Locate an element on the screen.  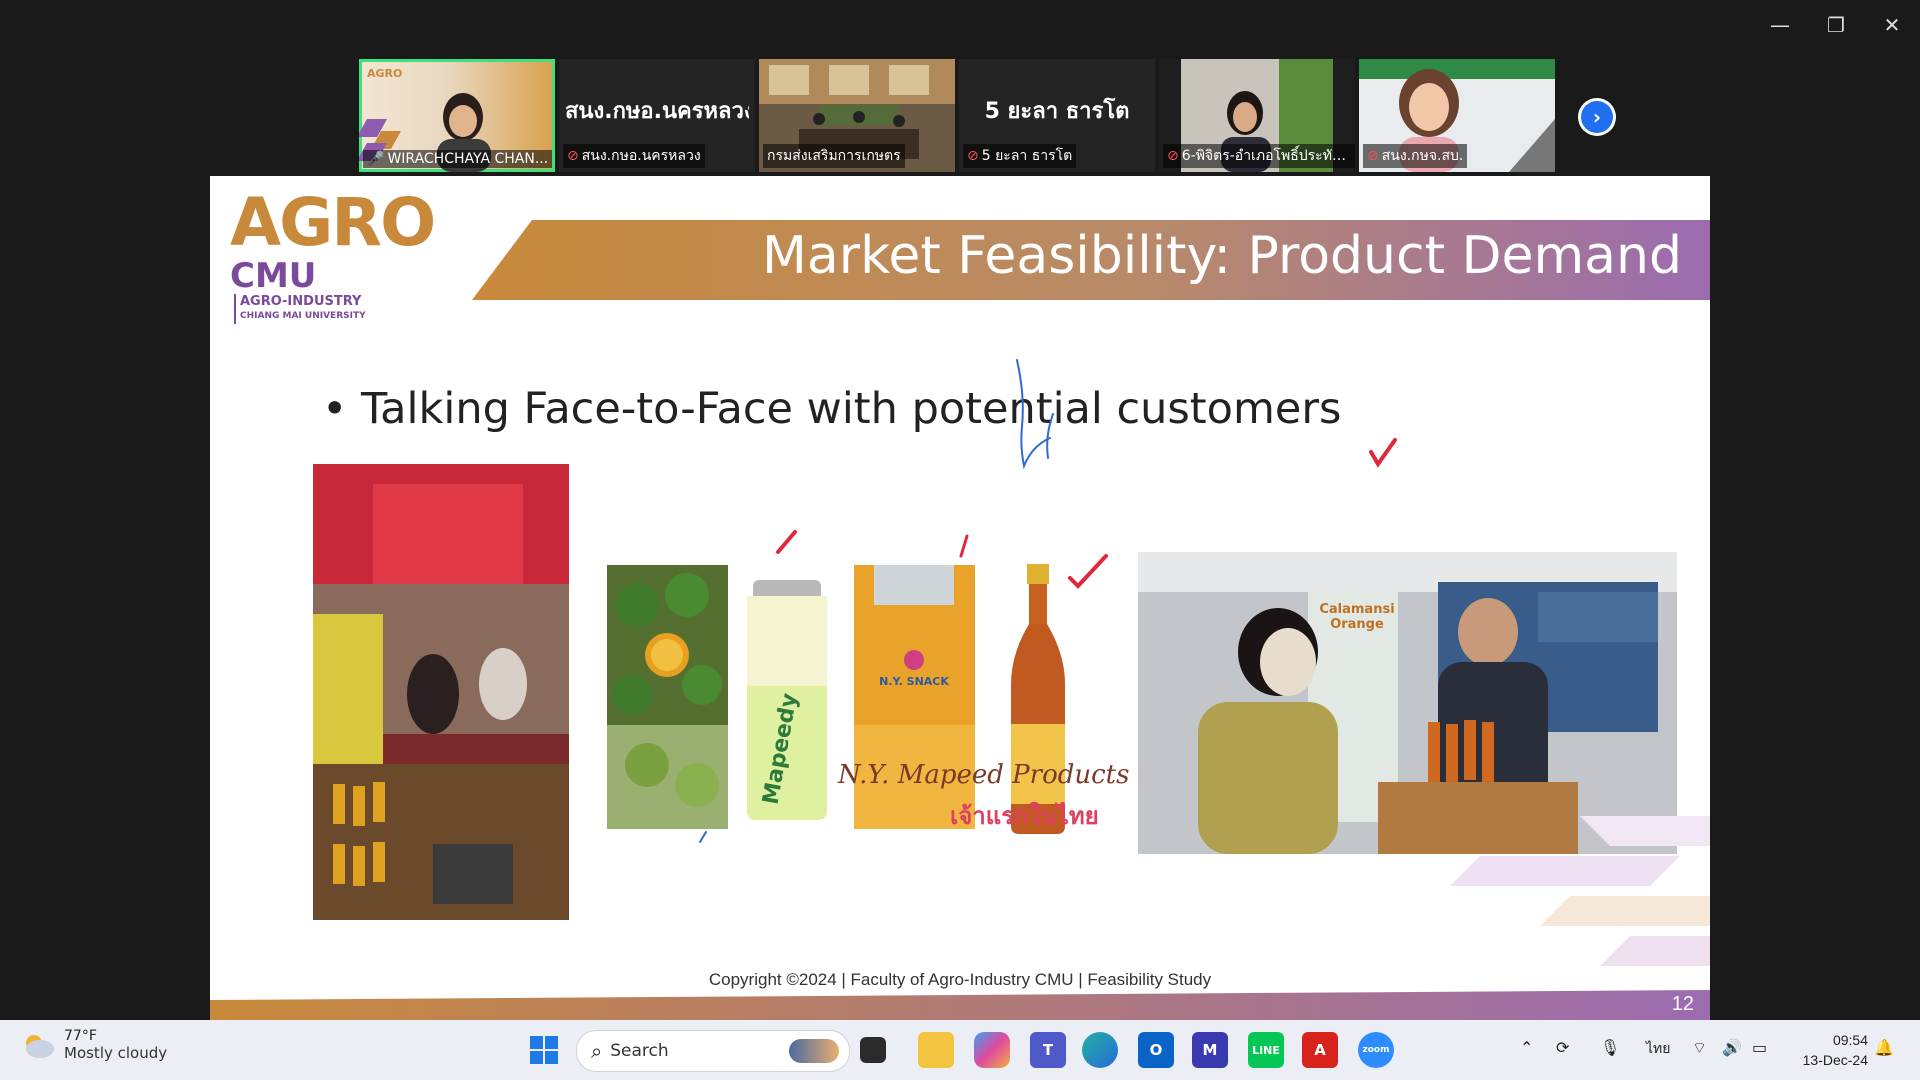
zoom-icon: zoom is located at coordinates (1376, 1050).